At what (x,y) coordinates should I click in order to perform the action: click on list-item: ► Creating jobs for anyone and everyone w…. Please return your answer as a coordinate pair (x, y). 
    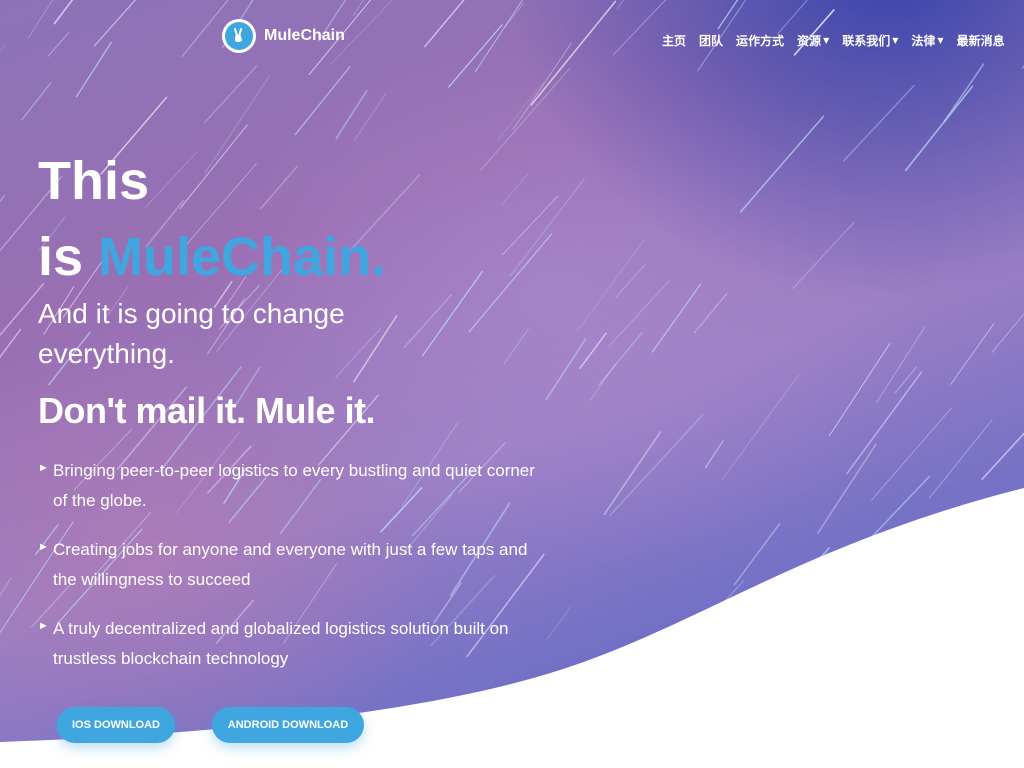
    Looking at the image, I should click on (288, 565).